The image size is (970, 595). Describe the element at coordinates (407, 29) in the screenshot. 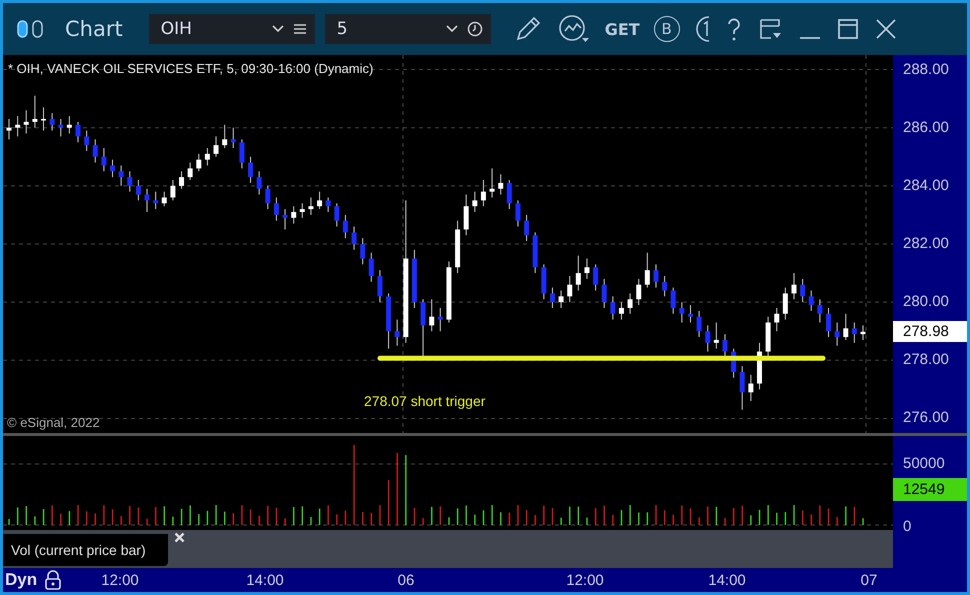

I see `interval-field: 5` at that location.